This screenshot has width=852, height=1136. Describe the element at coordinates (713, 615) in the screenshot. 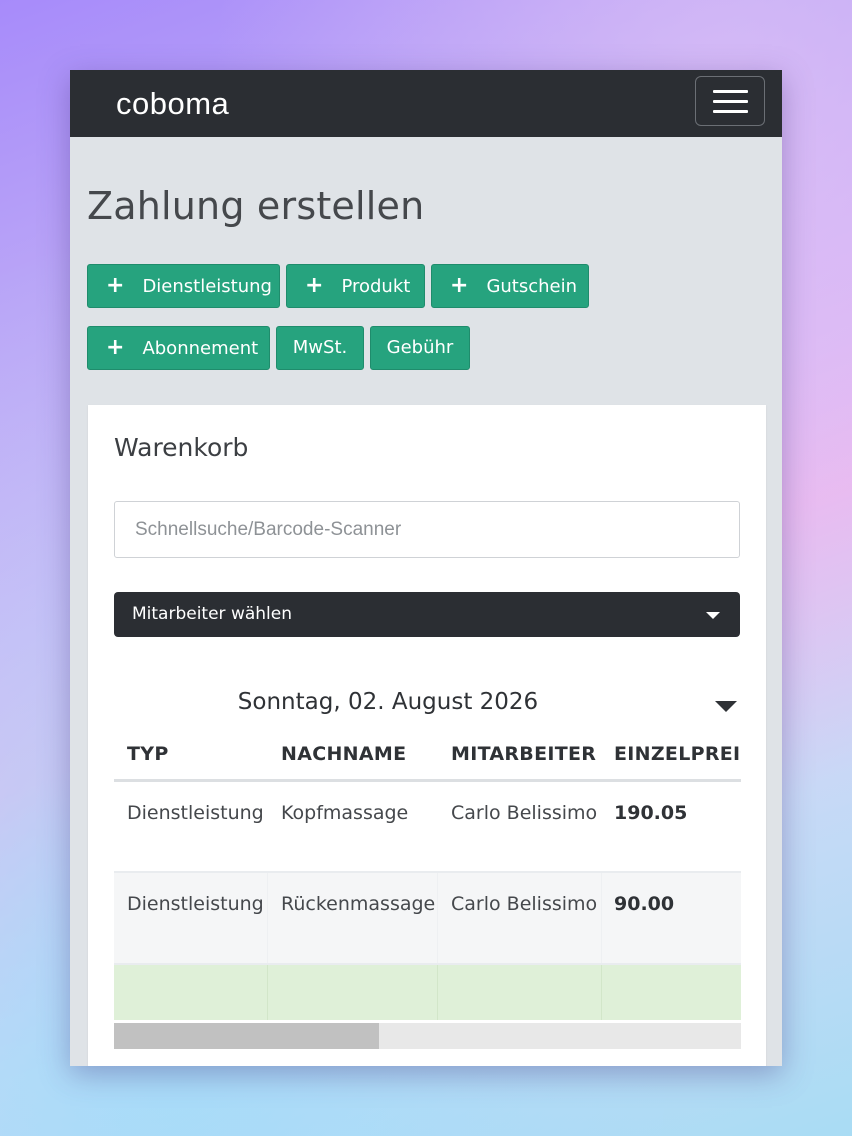

I see `chevron-down-icon` at that location.